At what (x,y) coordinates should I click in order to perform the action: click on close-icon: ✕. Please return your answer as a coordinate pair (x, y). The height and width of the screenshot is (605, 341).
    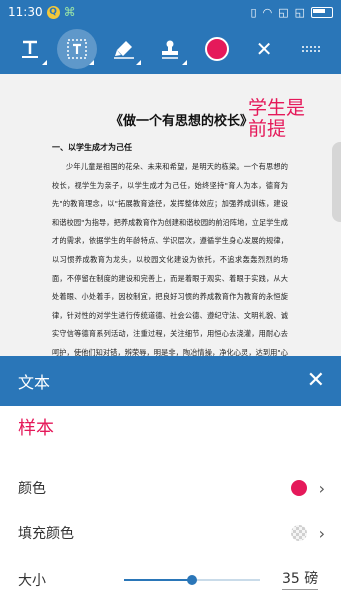
    Looking at the image, I should click on (264, 49).